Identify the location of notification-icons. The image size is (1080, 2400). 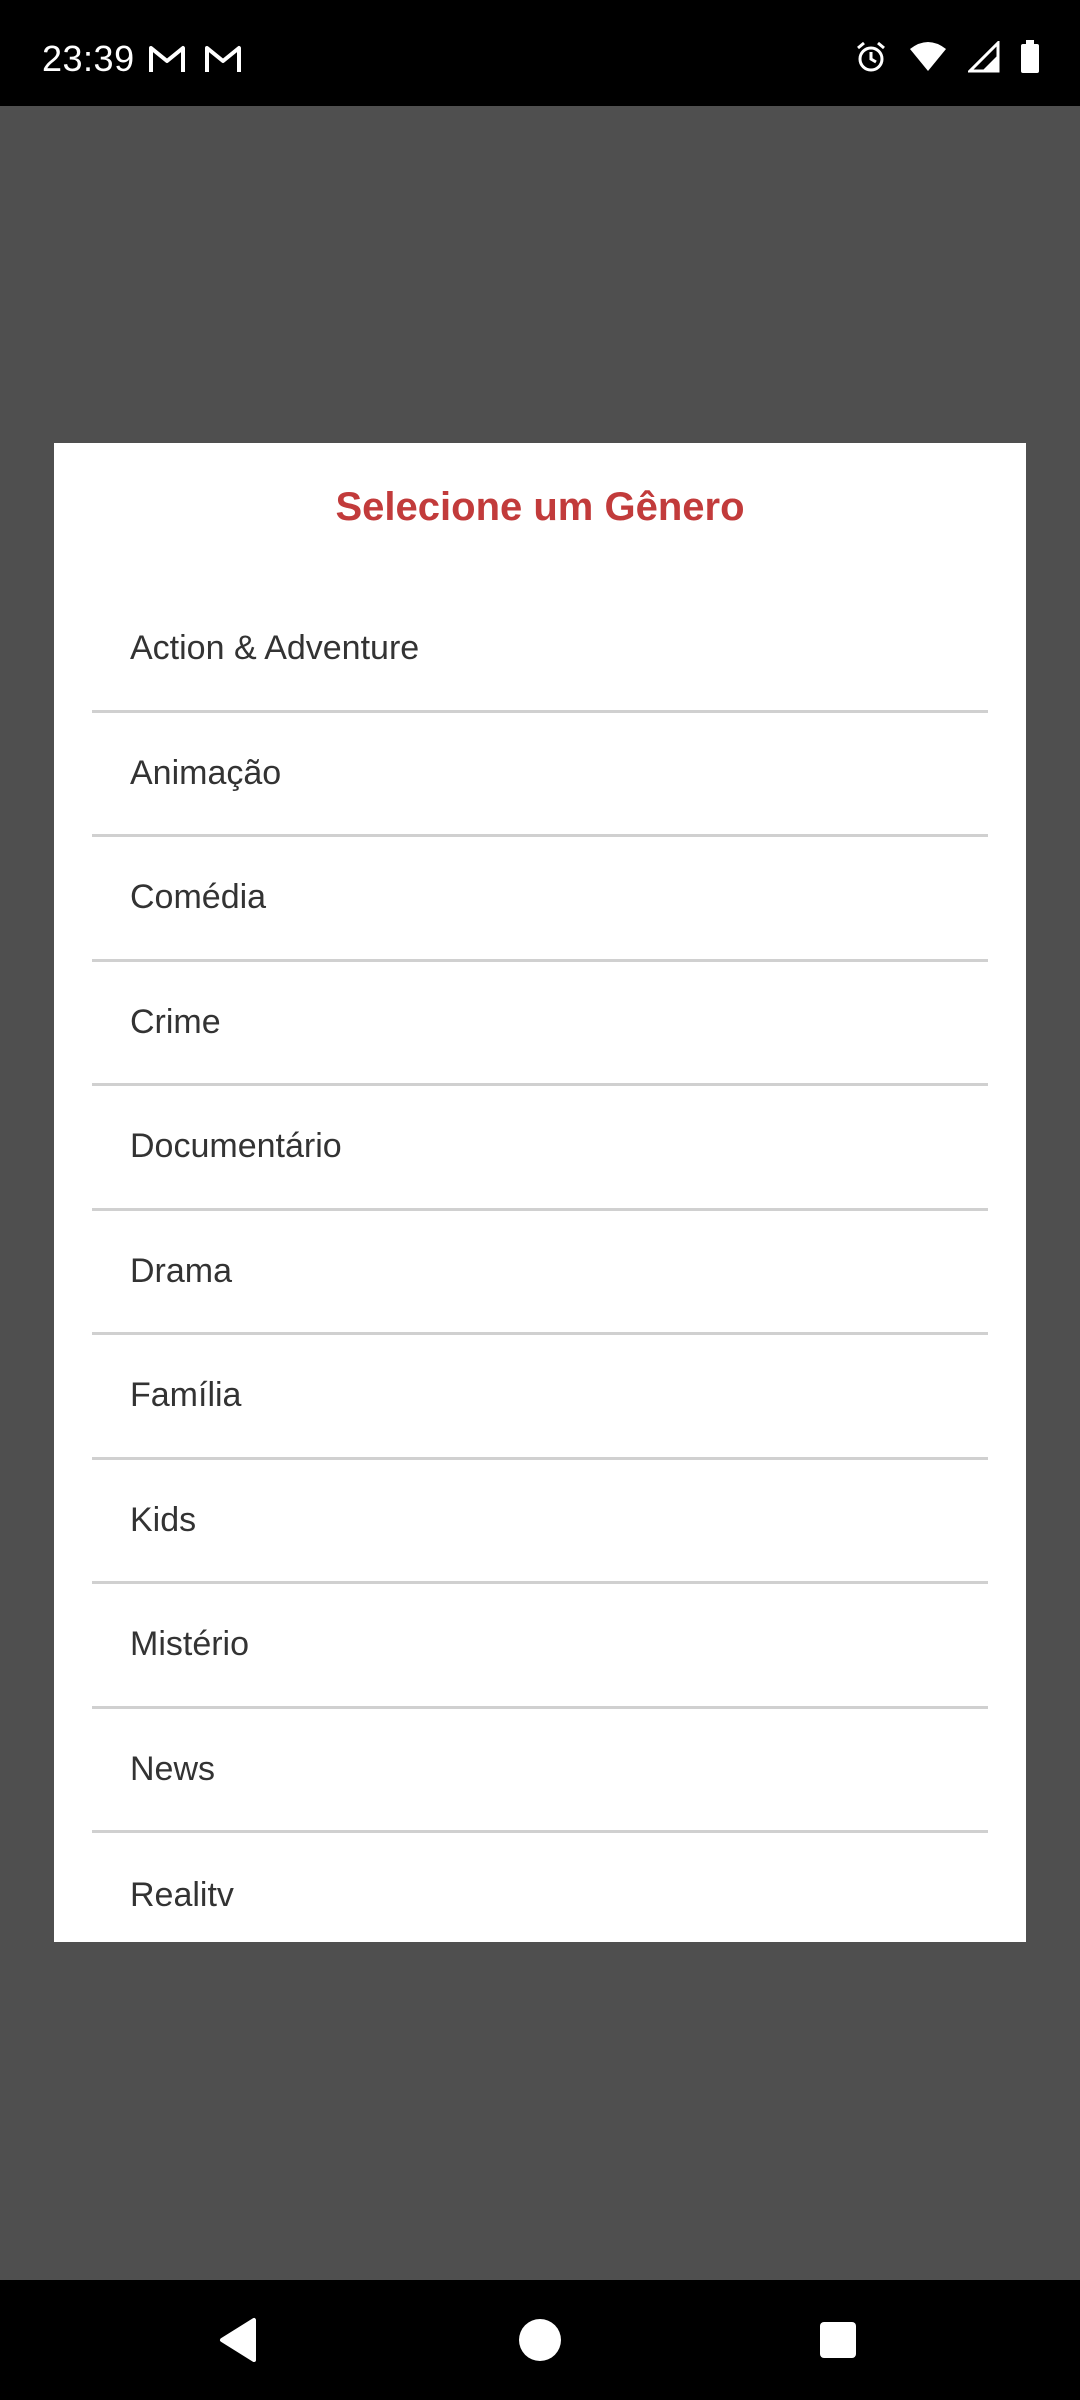
(195, 61).